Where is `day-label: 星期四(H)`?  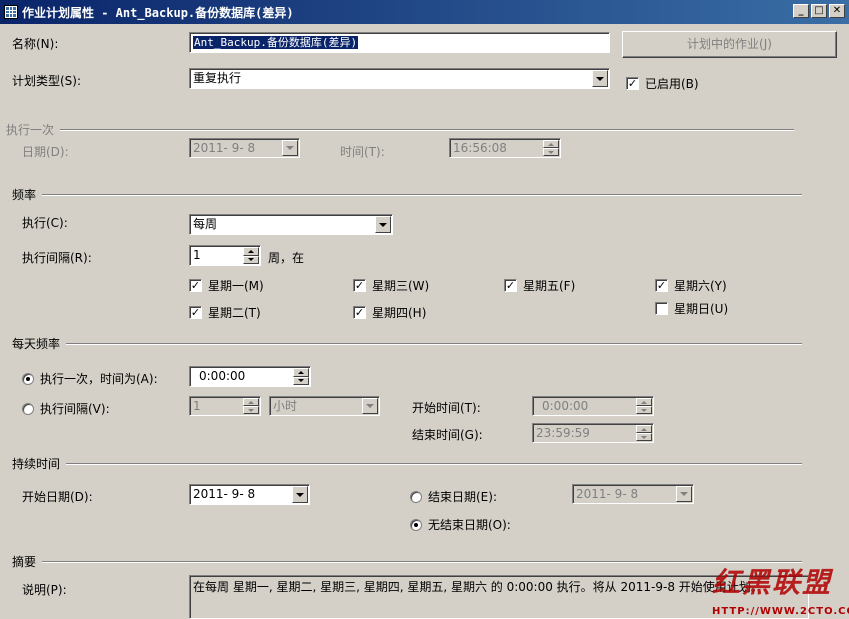 day-label: 星期四(H) is located at coordinates (399, 313).